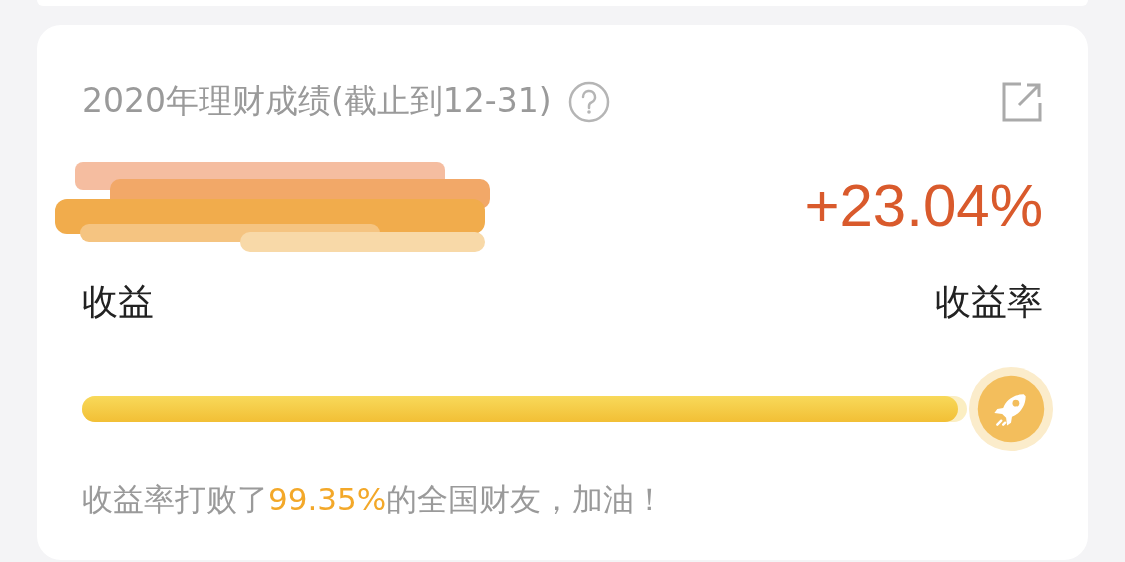 The height and width of the screenshot is (562, 1125). I want to click on income-label: 收益, so click(118, 302).